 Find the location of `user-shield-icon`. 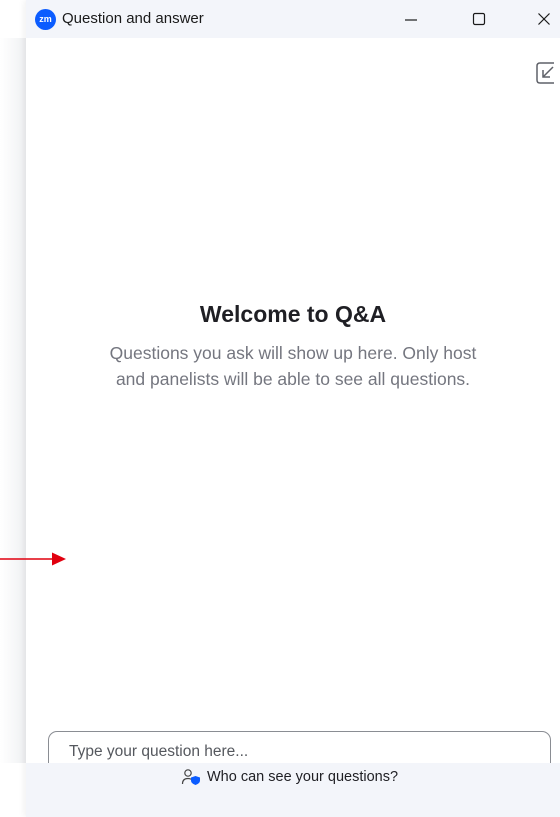

user-shield-icon is located at coordinates (190, 777).